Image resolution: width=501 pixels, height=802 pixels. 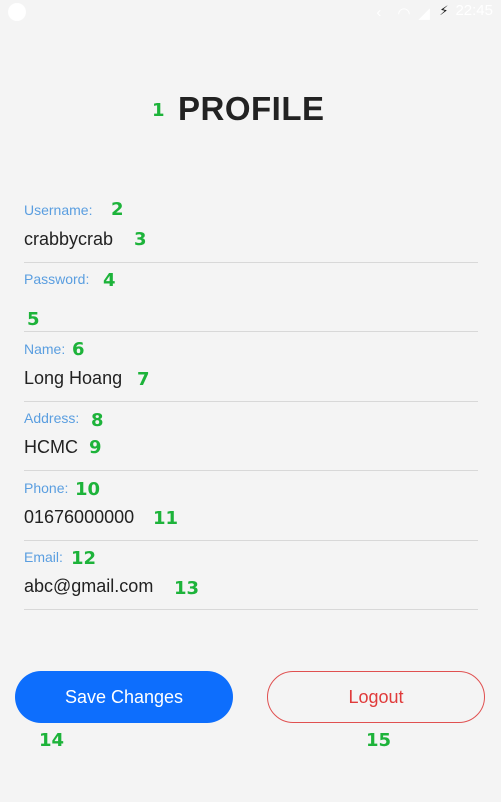 What do you see at coordinates (140, 239) in the screenshot?
I see `annotation-marker: 3` at bounding box center [140, 239].